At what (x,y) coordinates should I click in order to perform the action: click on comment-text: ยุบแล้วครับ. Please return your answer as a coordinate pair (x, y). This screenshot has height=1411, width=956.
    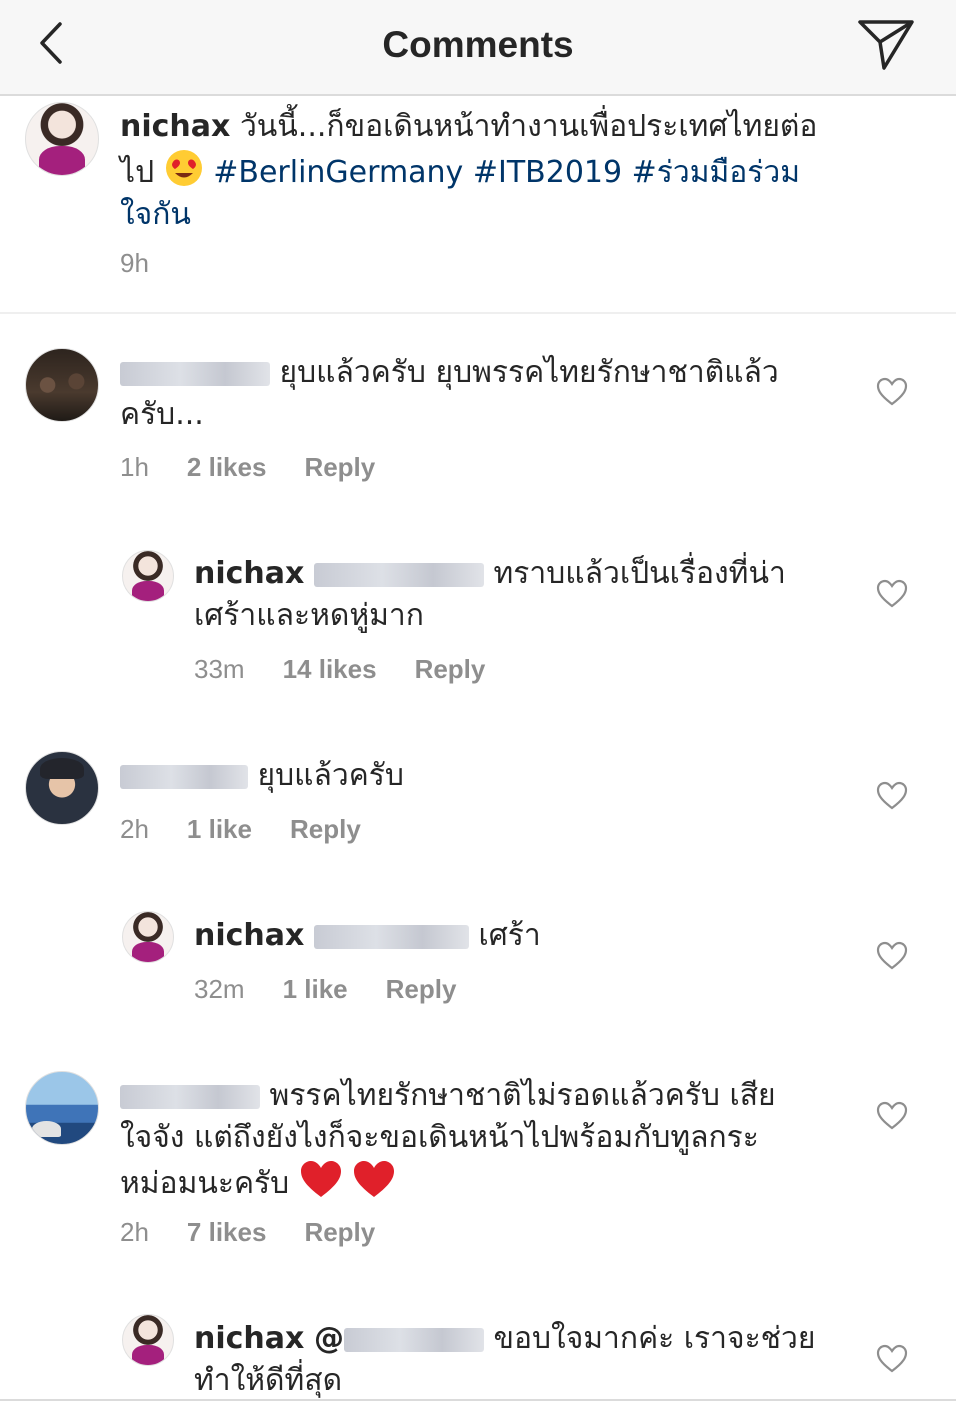
    Looking at the image, I should click on (480, 776).